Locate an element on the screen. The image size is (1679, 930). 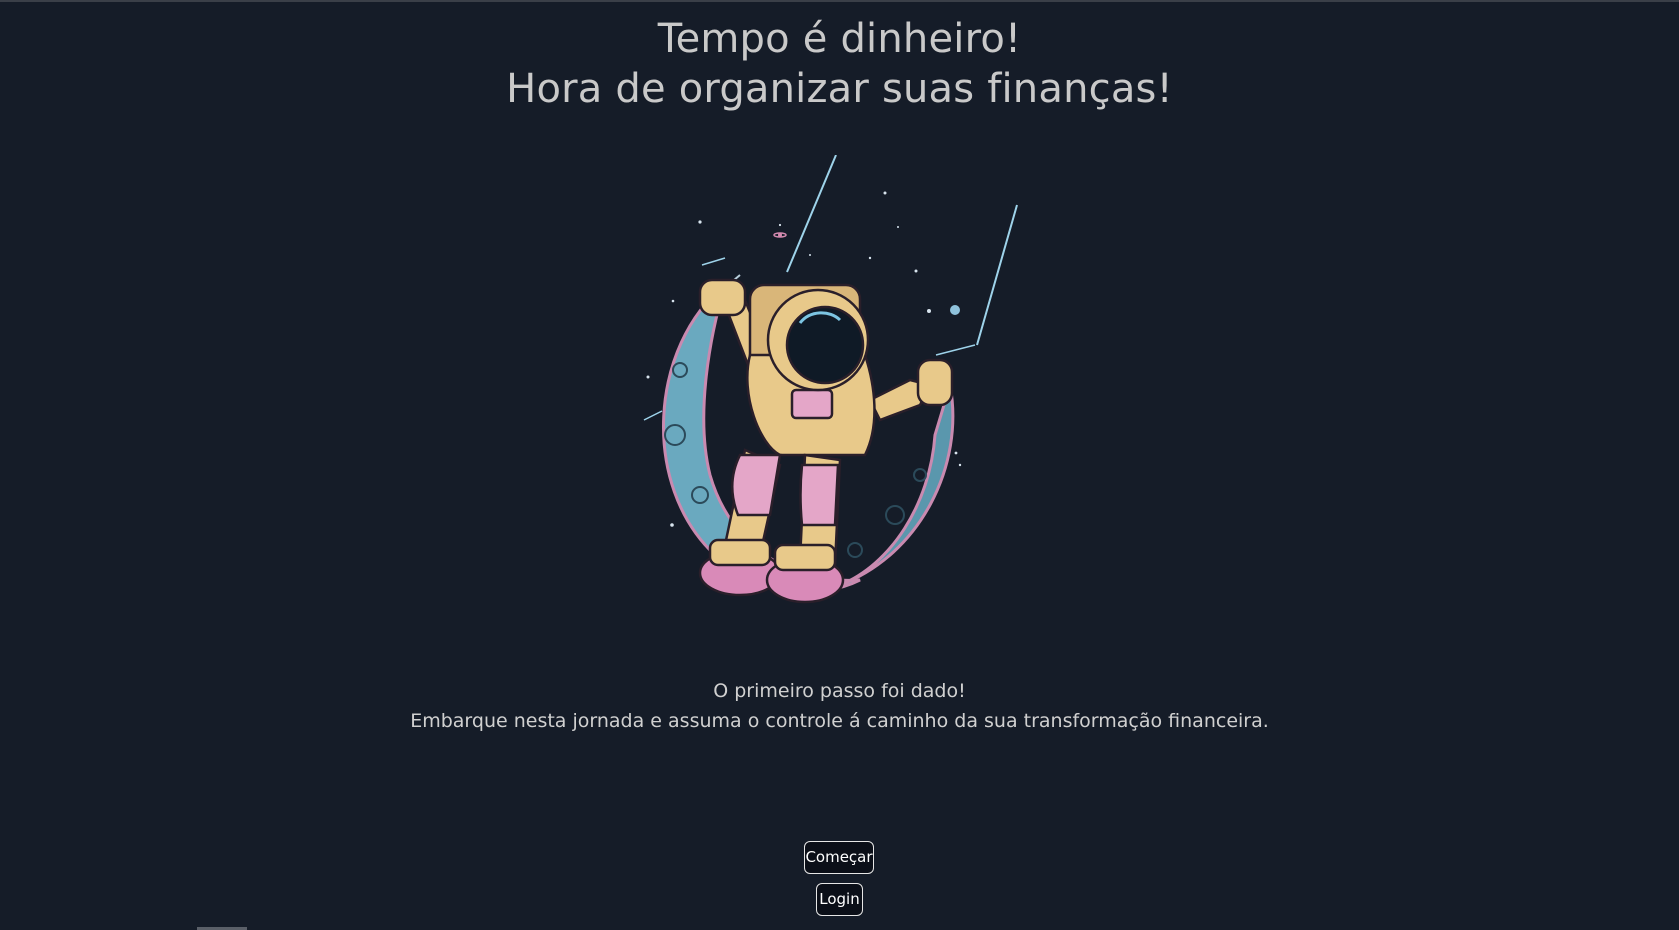
intro-line-1: O primeiro passo foi dado! is located at coordinates (839, 691).